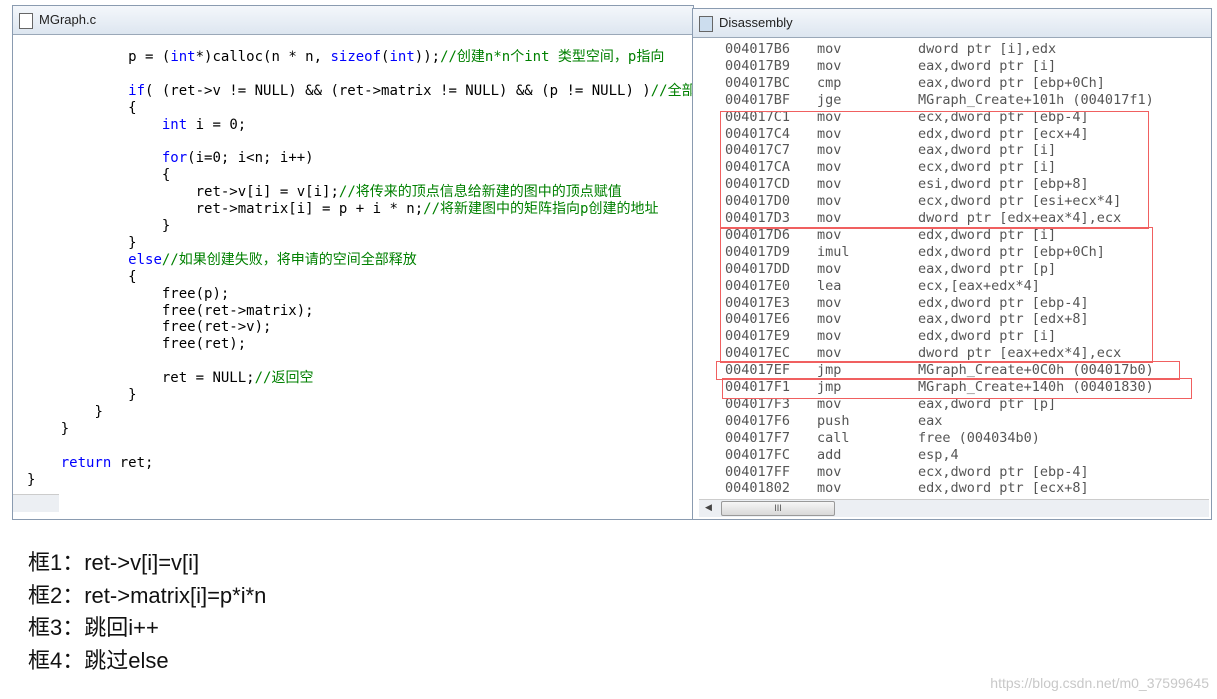 This screenshot has height=699, width=1217. Describe the element at coordinates (756, 22) in the screenshot. I see `disassembly-title: Disassembly` at that location.